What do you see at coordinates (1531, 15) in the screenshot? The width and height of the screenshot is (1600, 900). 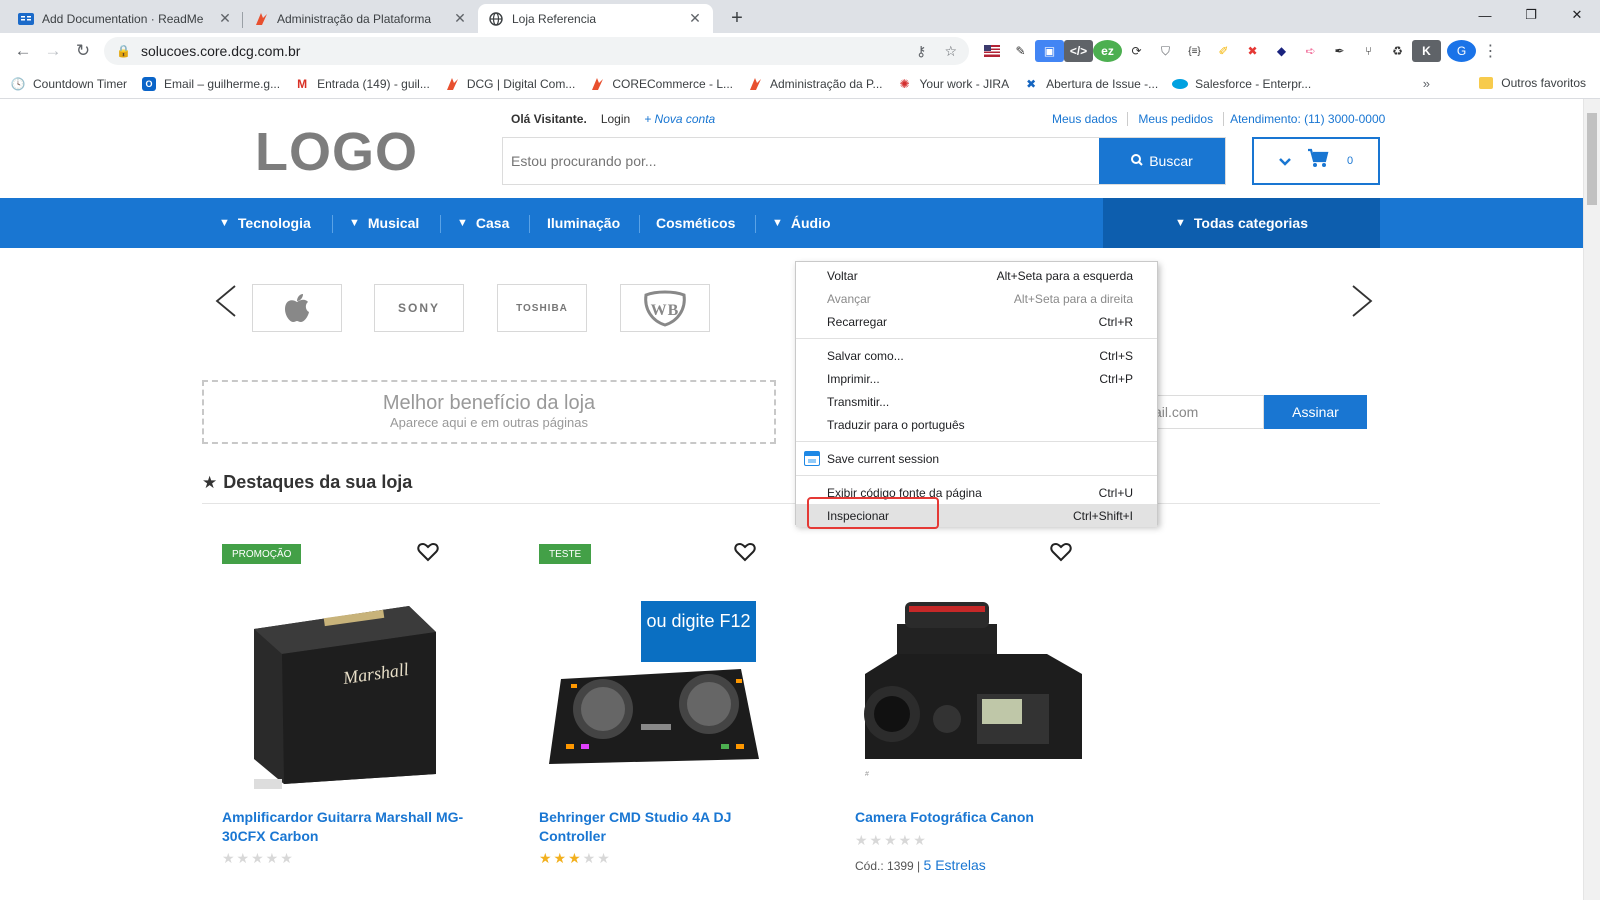 I see `restore-icon: ❐` at bounding box center [1531, 15].